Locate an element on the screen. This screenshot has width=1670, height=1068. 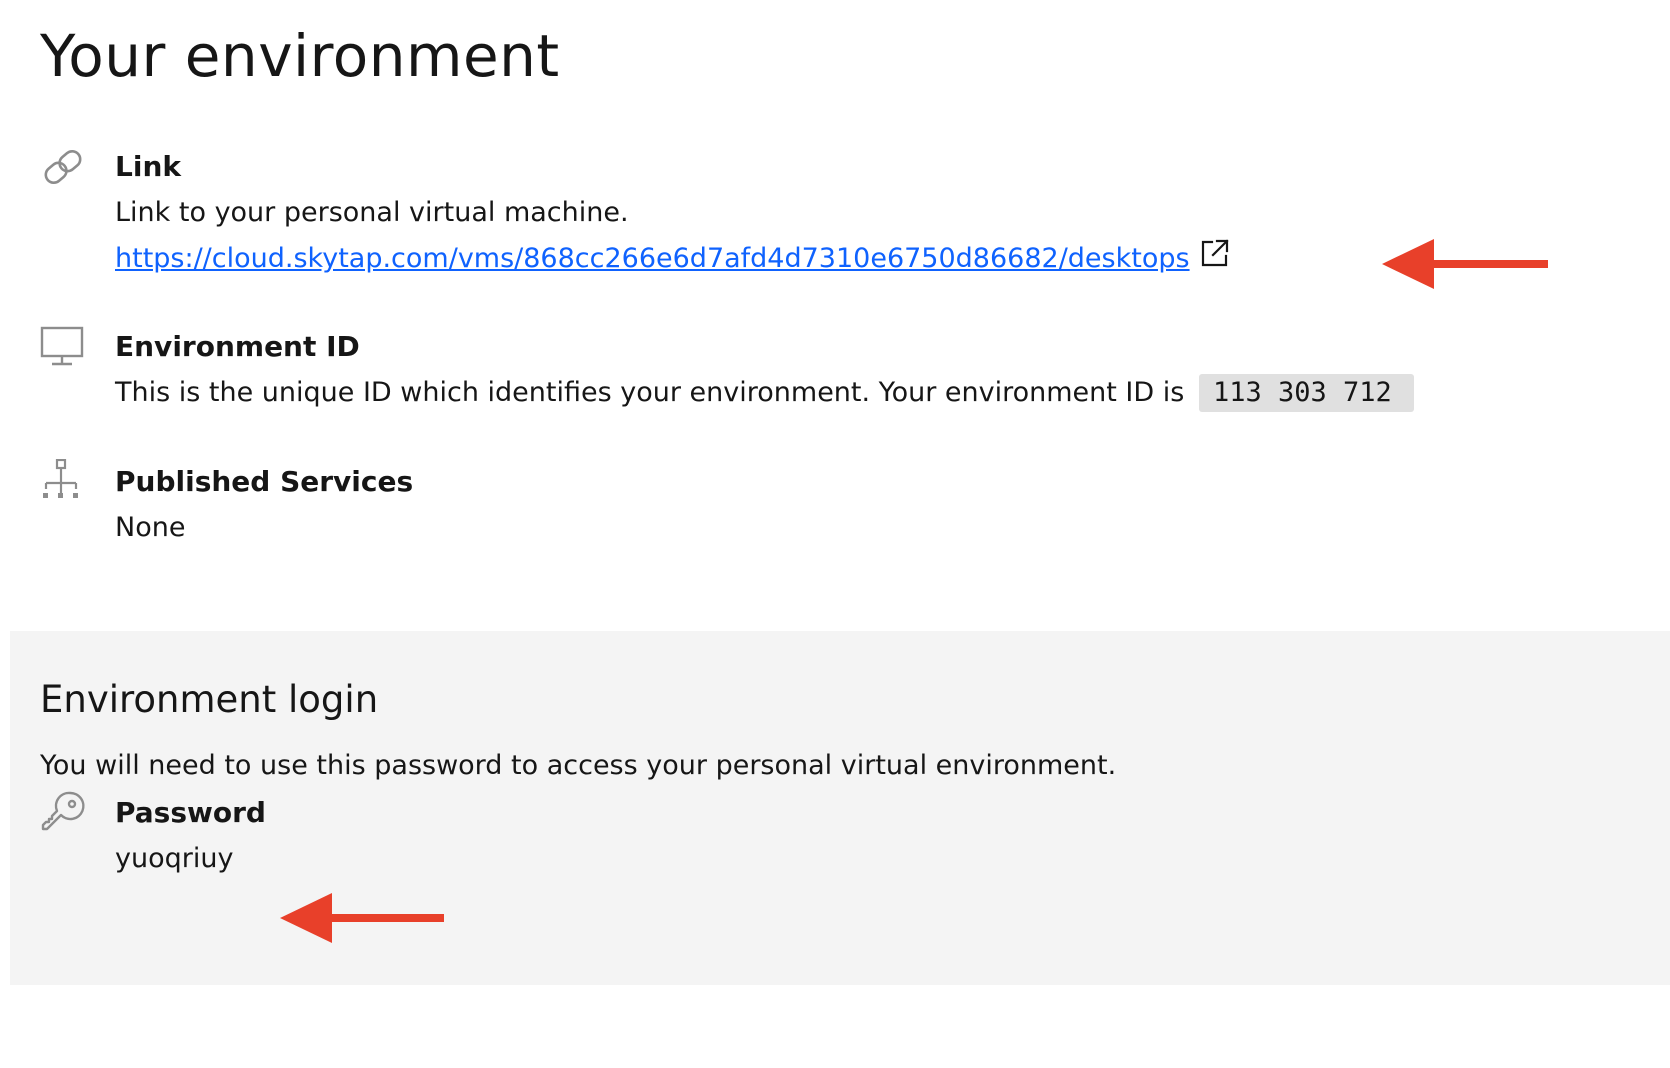
published-services-value: None is located at coordinates (150, 527).